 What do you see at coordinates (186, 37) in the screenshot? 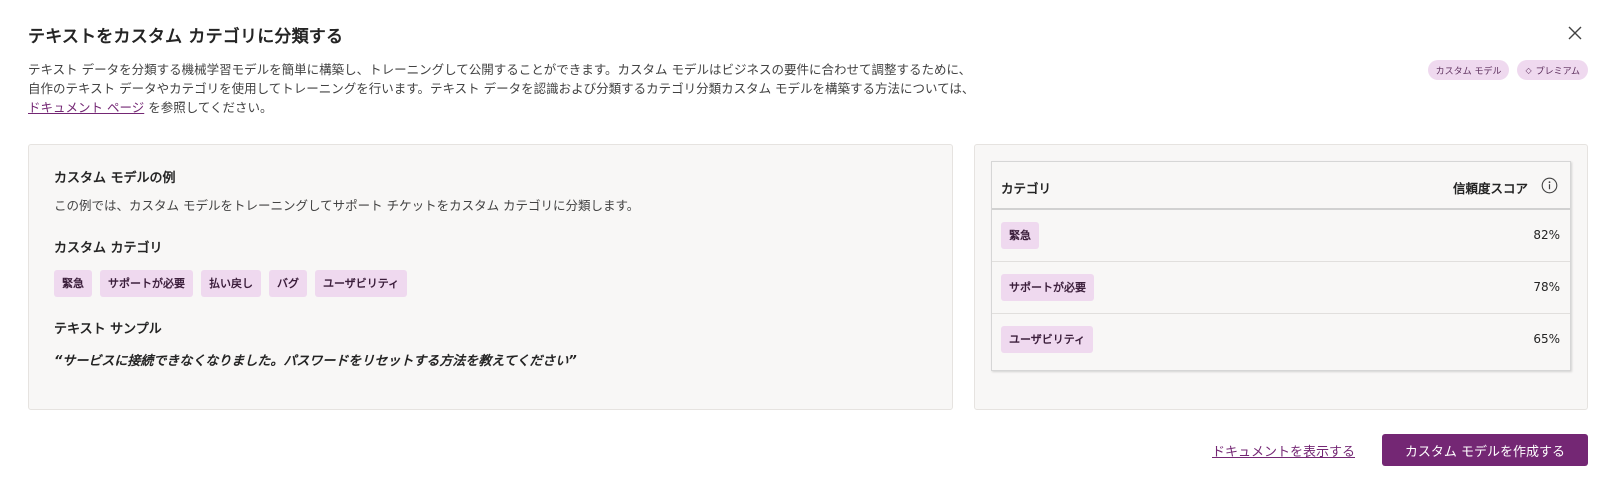
I see `dialog-title: テキストをカスタム カテゴリに分類する` at bounding box center [186, 37].